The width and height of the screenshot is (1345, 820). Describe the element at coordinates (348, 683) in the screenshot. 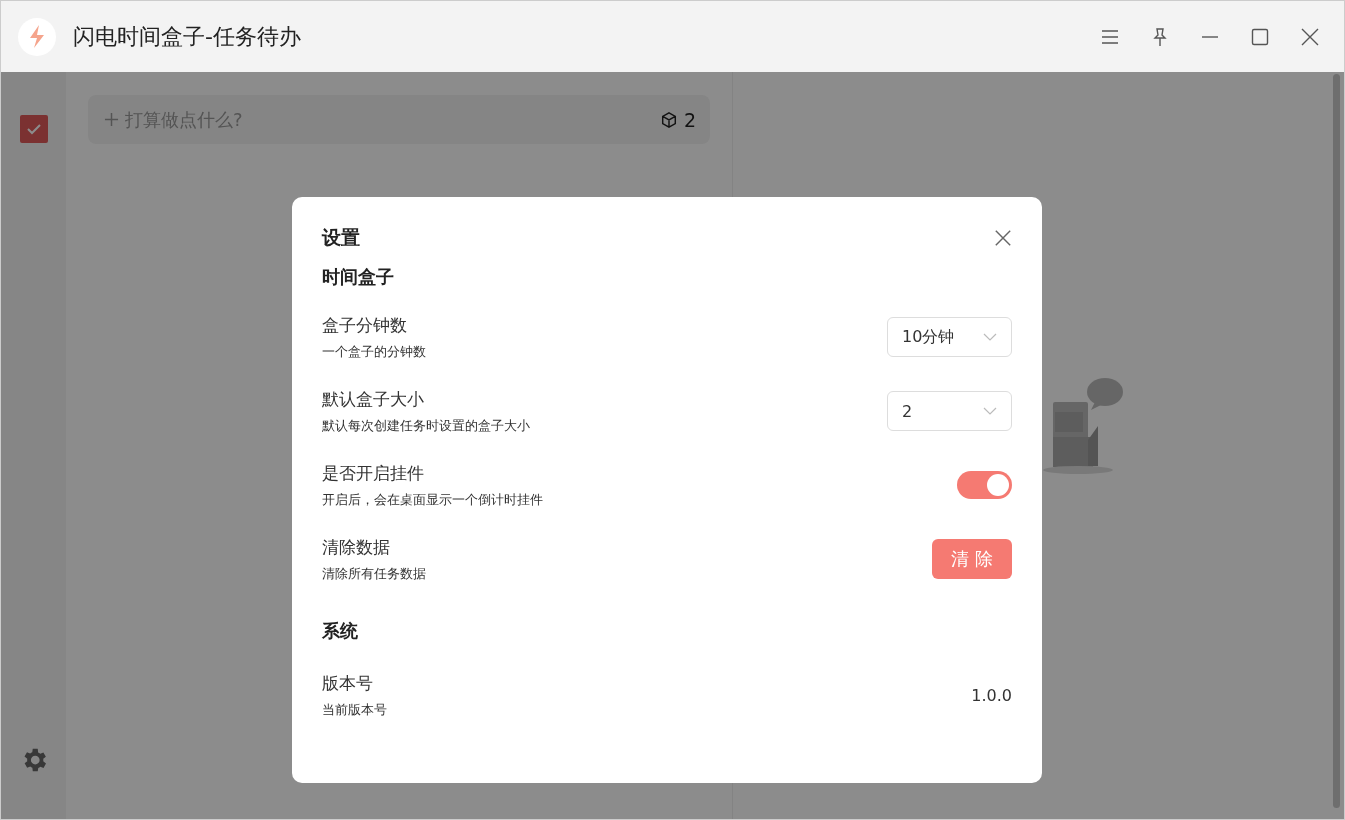

I see `setting-label: 版本号` at that location.